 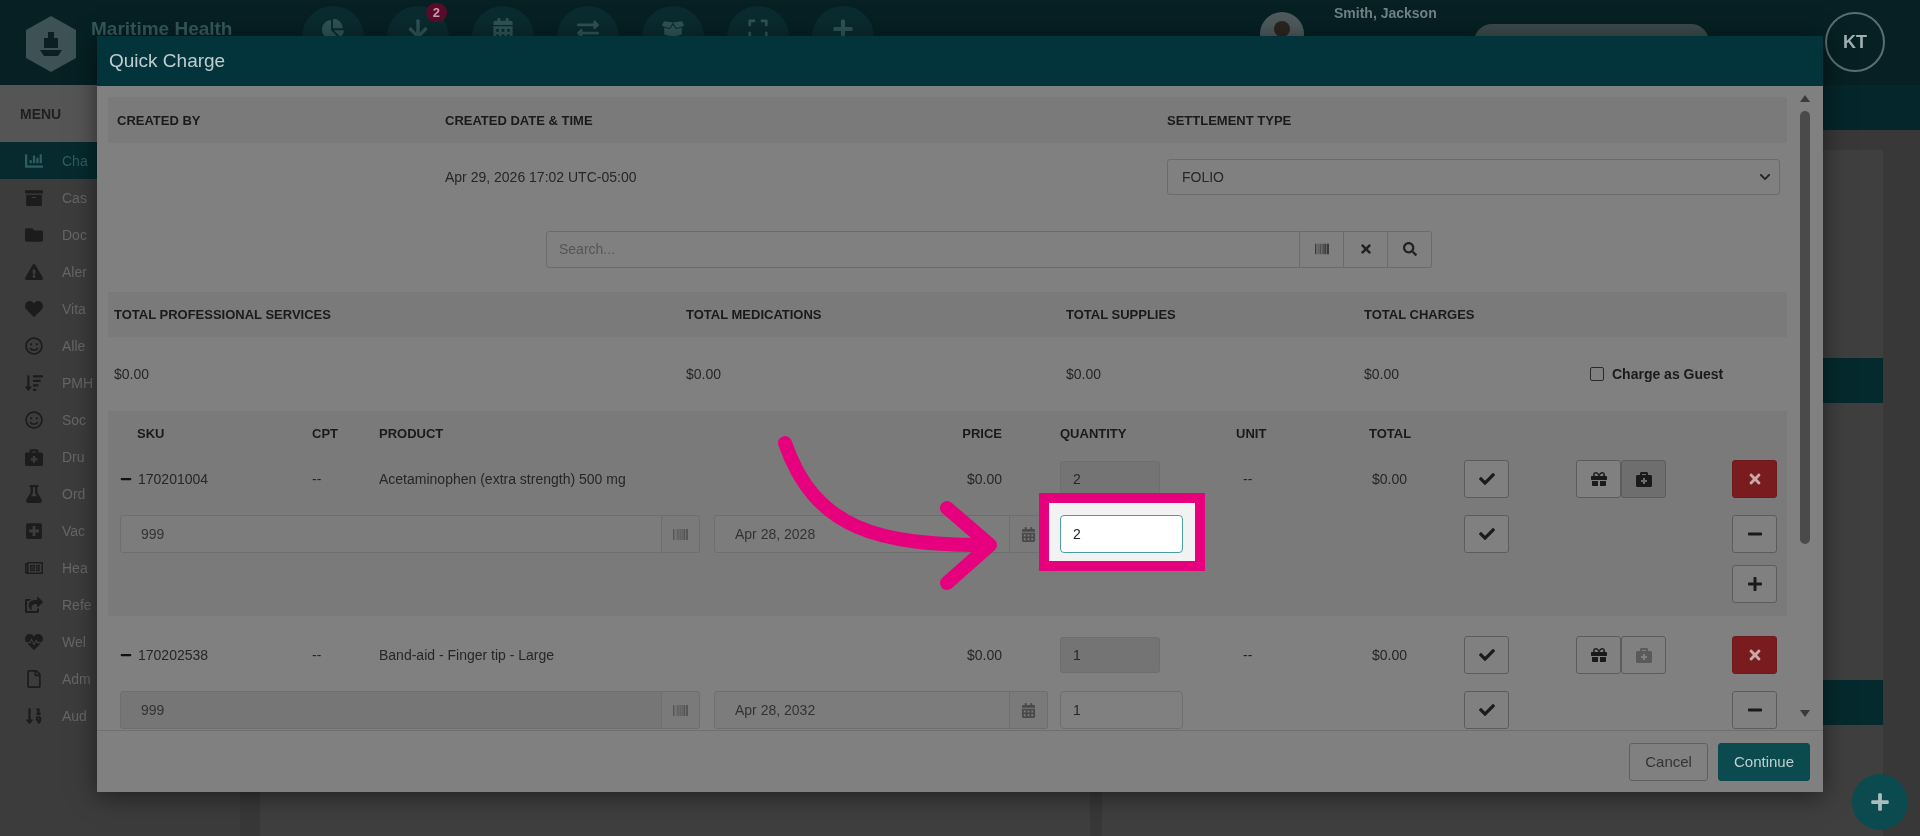 What do you see at coordinates (1386, 13) in the screenshot?
I see `patient-name: Smith, Jackson` at bounding box center [1386, 13].